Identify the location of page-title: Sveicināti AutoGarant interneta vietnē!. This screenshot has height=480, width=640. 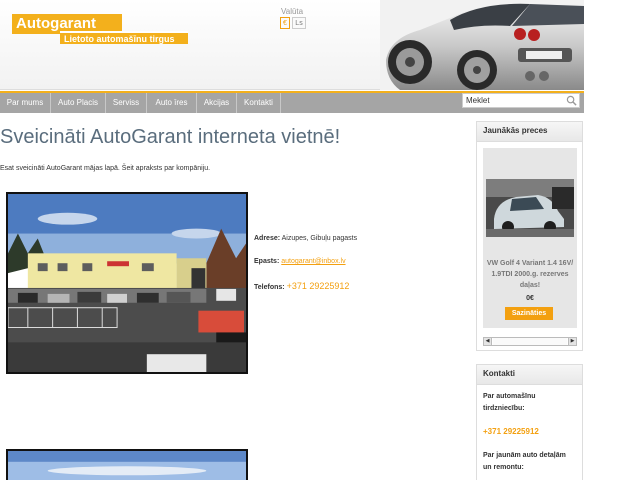
(170, 137).